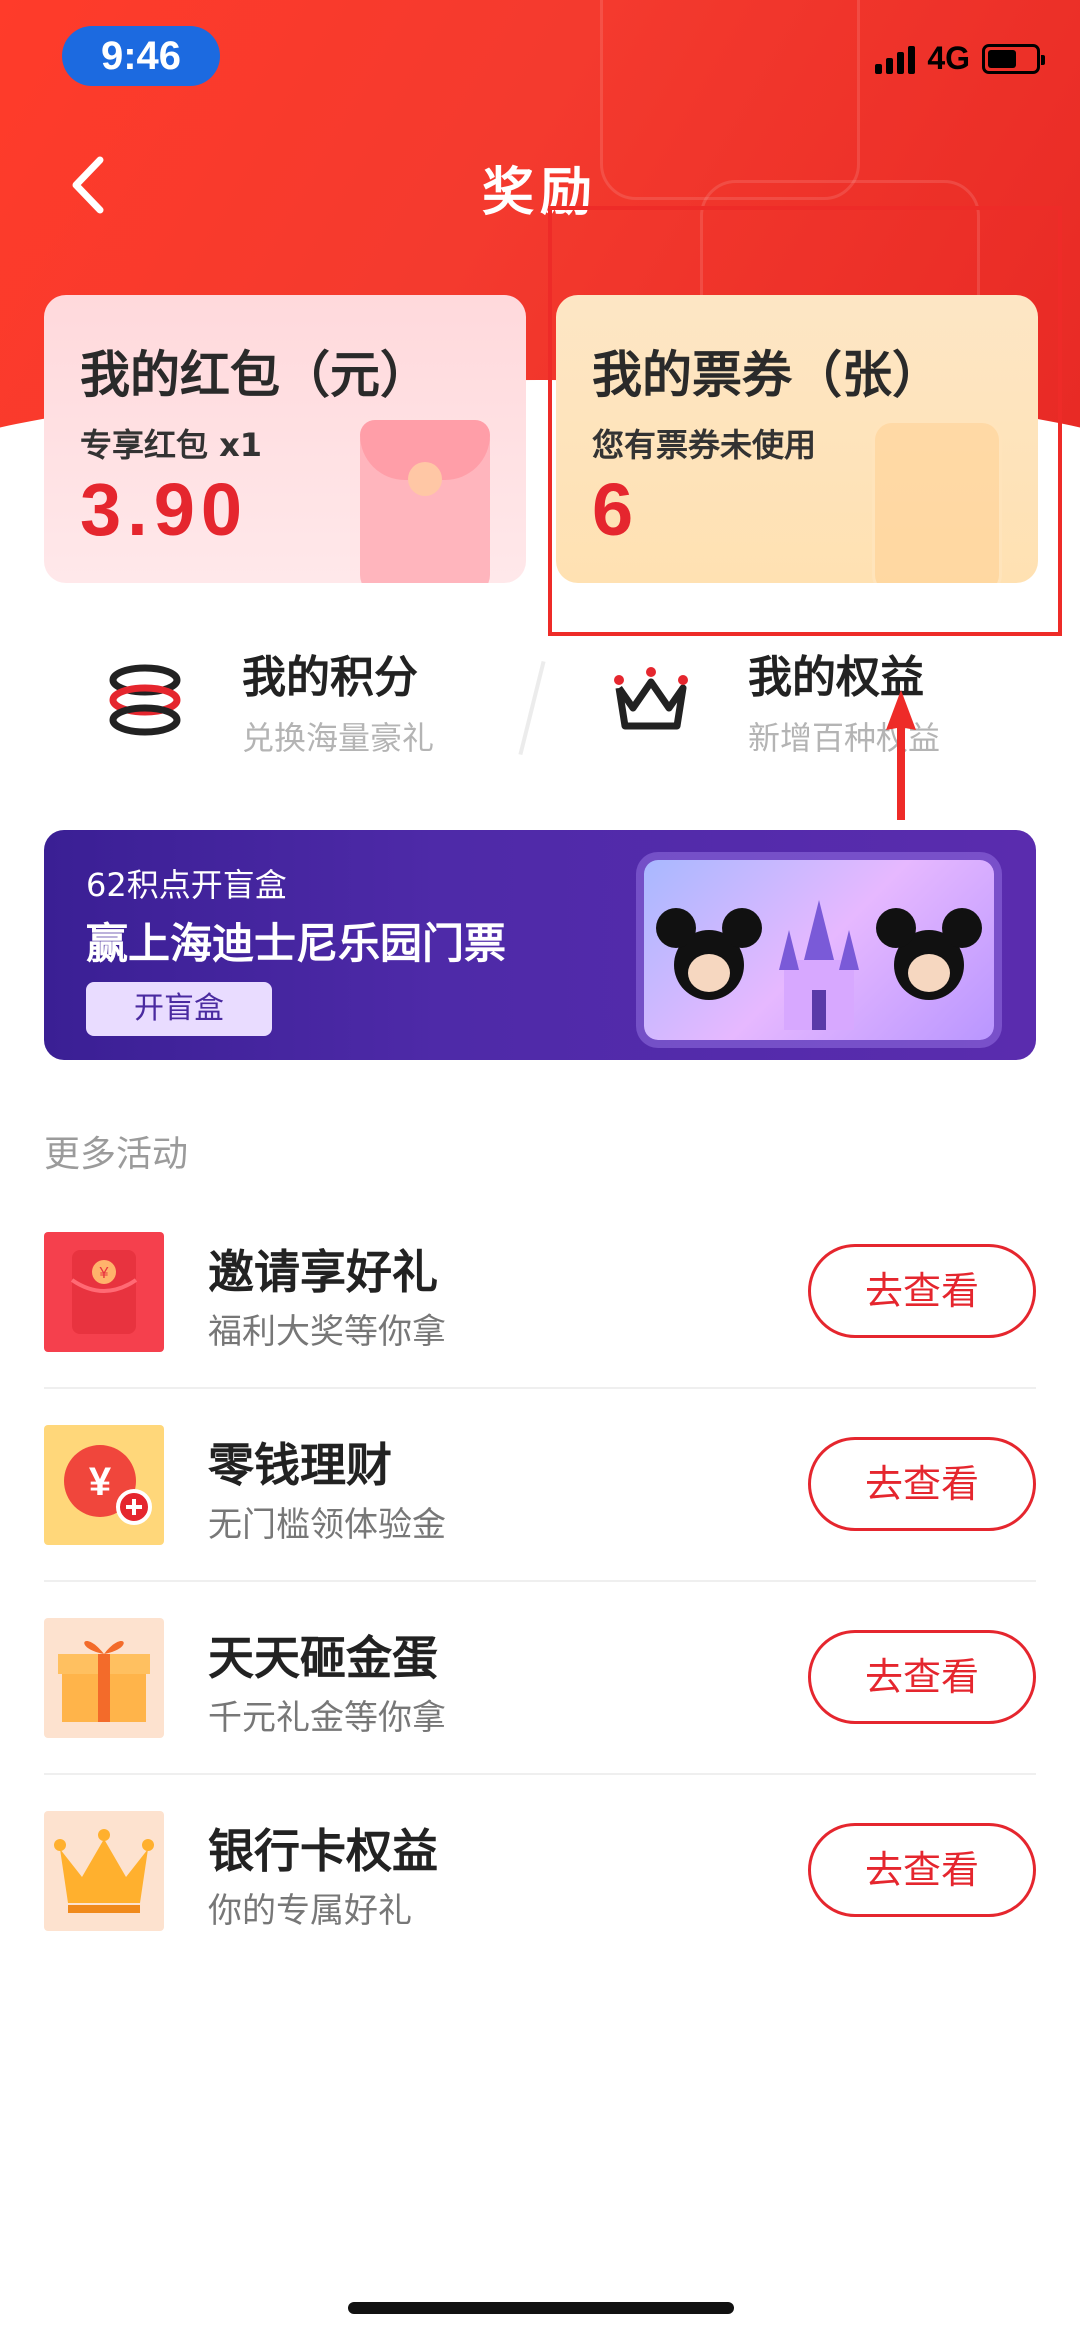  What do you see at coordinates (532, 708) in the screenshot?
I see `quick-divider` at bounding box center [532, 708].